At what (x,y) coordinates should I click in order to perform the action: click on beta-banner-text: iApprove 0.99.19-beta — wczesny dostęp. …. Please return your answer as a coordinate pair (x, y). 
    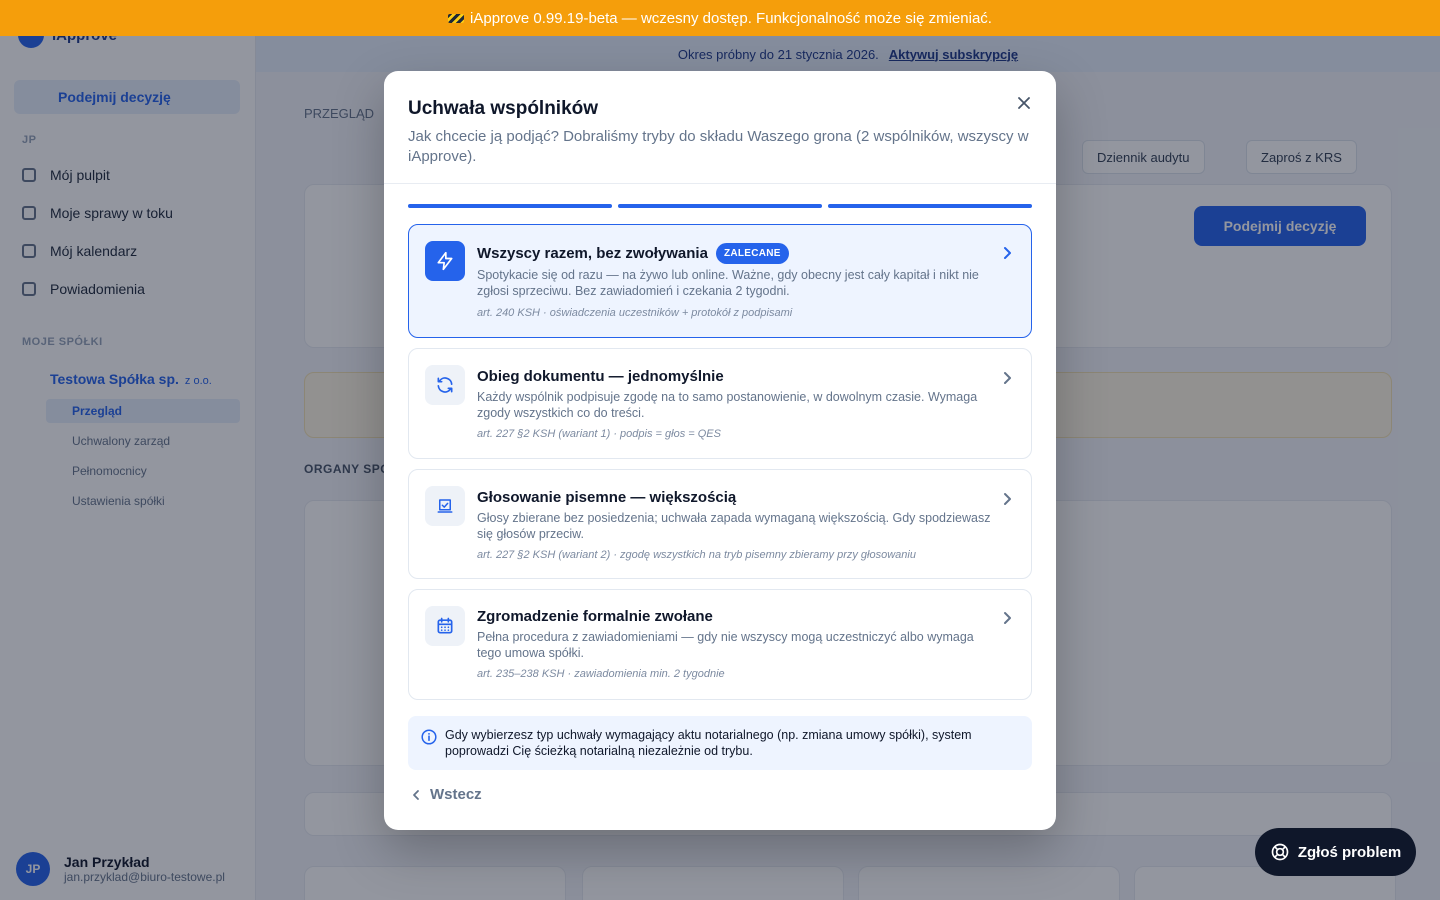
    Looking at the image, I should click on (731, 18).